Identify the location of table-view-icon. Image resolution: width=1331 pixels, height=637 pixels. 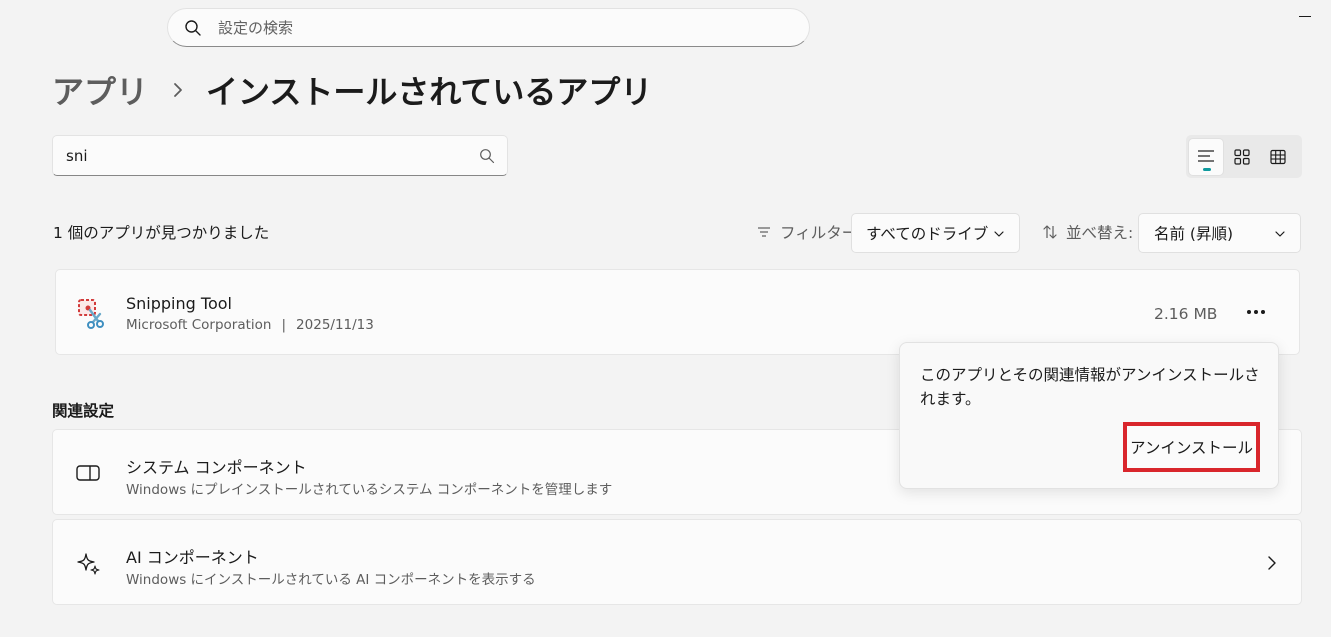
(1278, 156).